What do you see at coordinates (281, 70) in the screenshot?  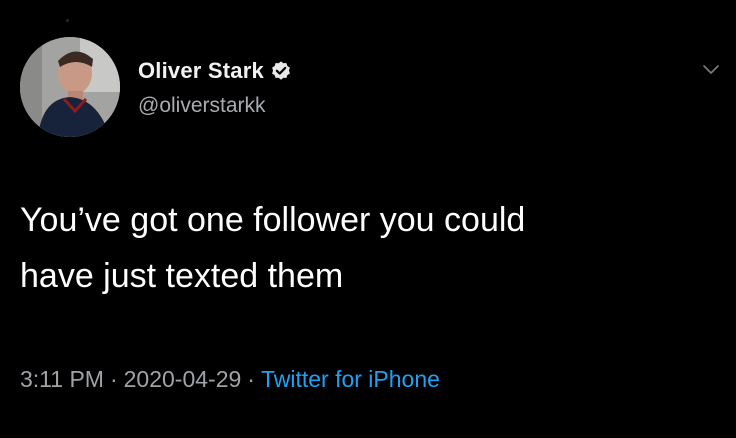 I see `verified-badge-icon` at bounding box center [281, 70].